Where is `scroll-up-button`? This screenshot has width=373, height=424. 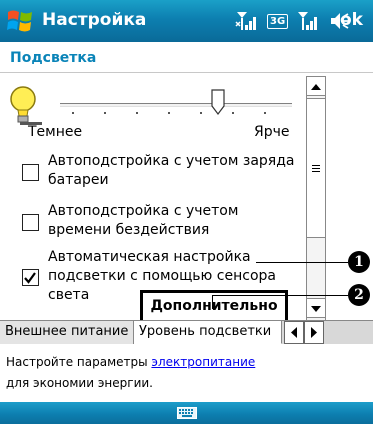
scroll-up-button is located at coordinates (316, 86).